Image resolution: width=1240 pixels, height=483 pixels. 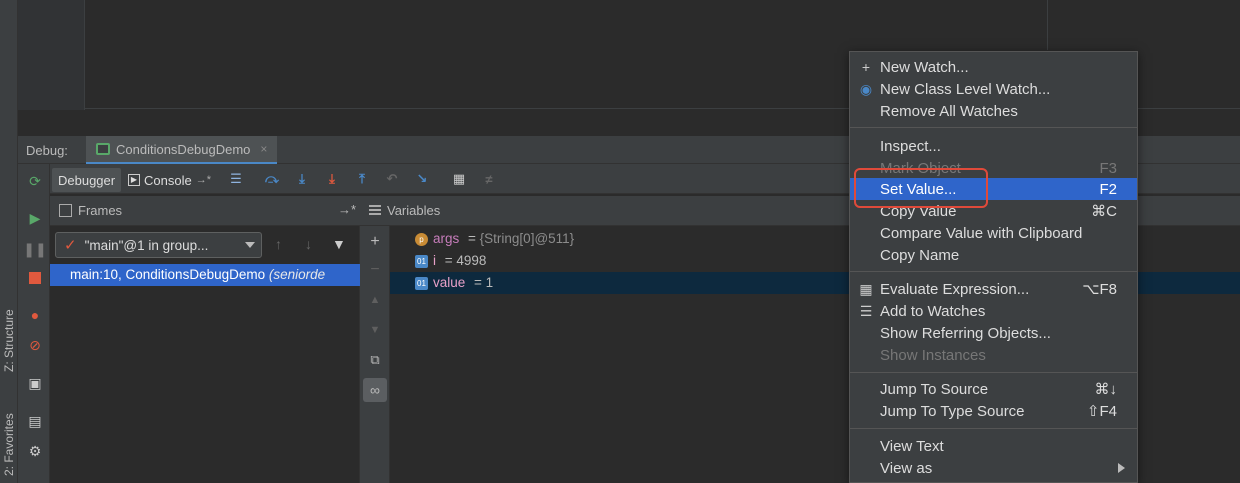 I want to click on run-config-icon, so click(x=103, y=149).